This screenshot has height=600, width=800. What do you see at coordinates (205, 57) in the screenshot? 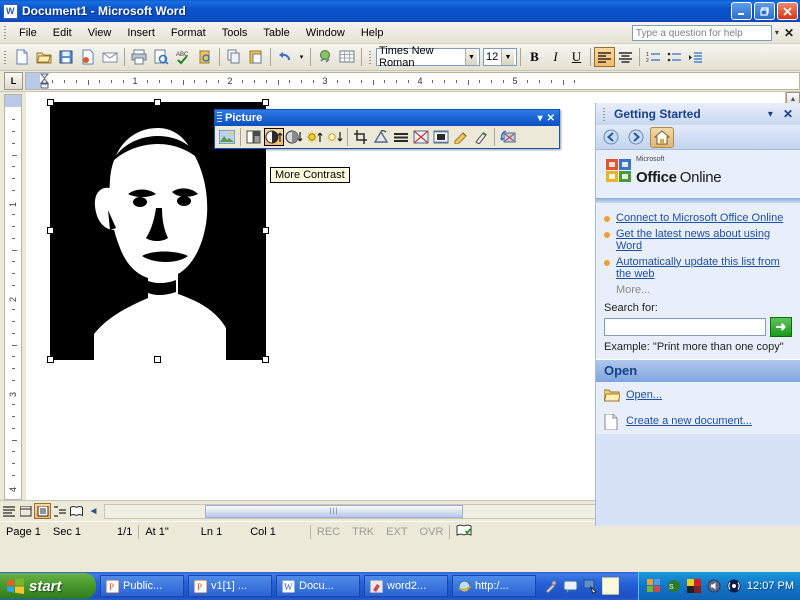
I see `research-button` at bounding box center [205, 57].